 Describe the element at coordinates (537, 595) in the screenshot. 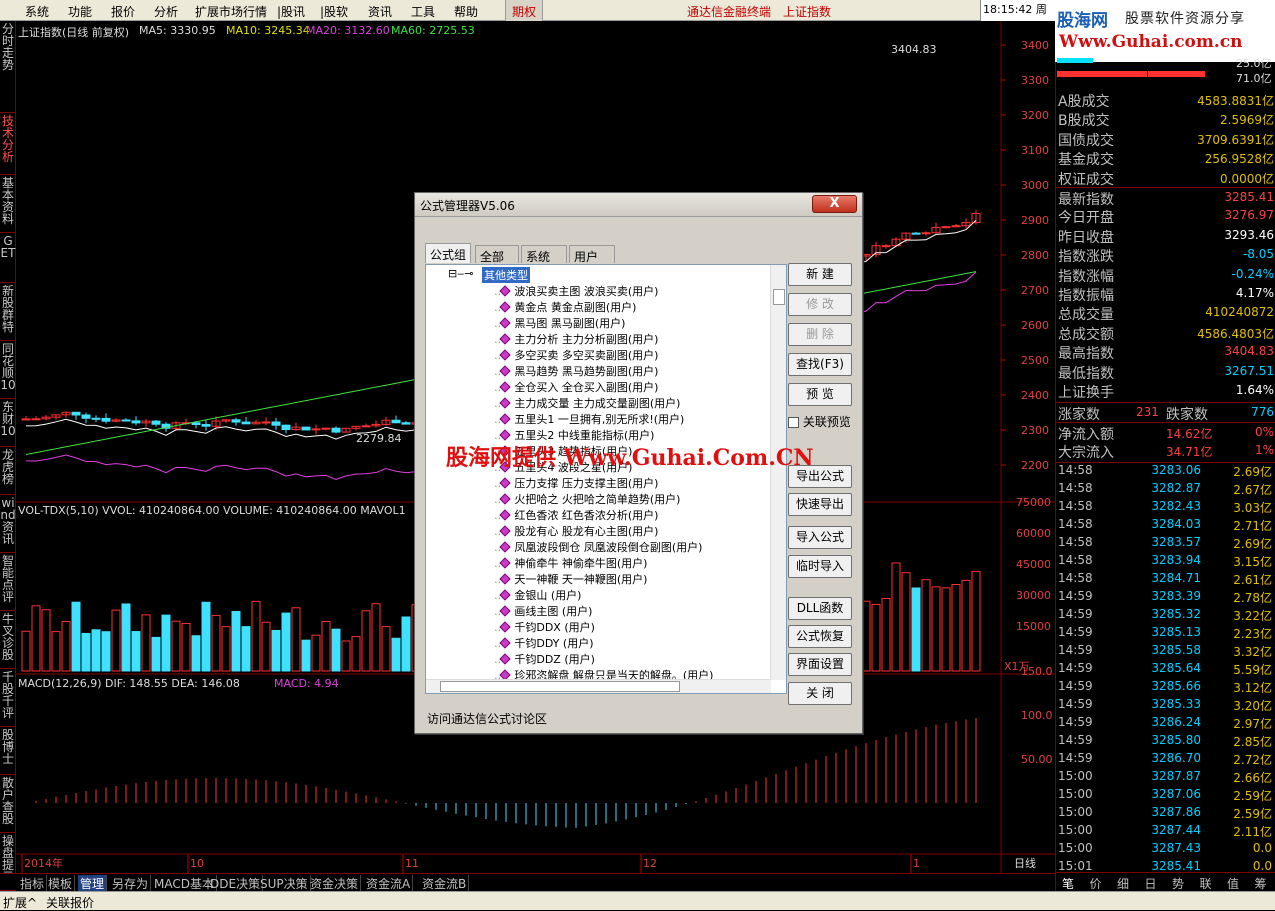

I see `tree-node: ‥ 金银山 (用户)` at that location.